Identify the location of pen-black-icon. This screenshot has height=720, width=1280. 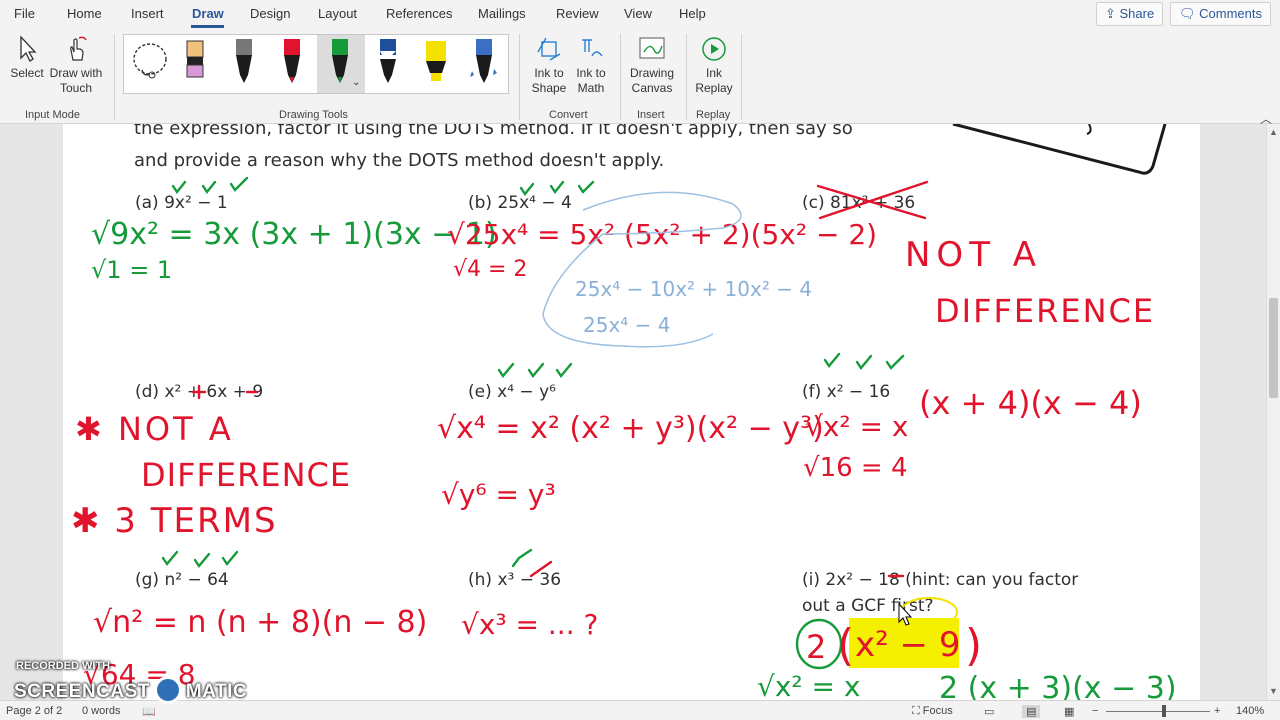
(244, 65).